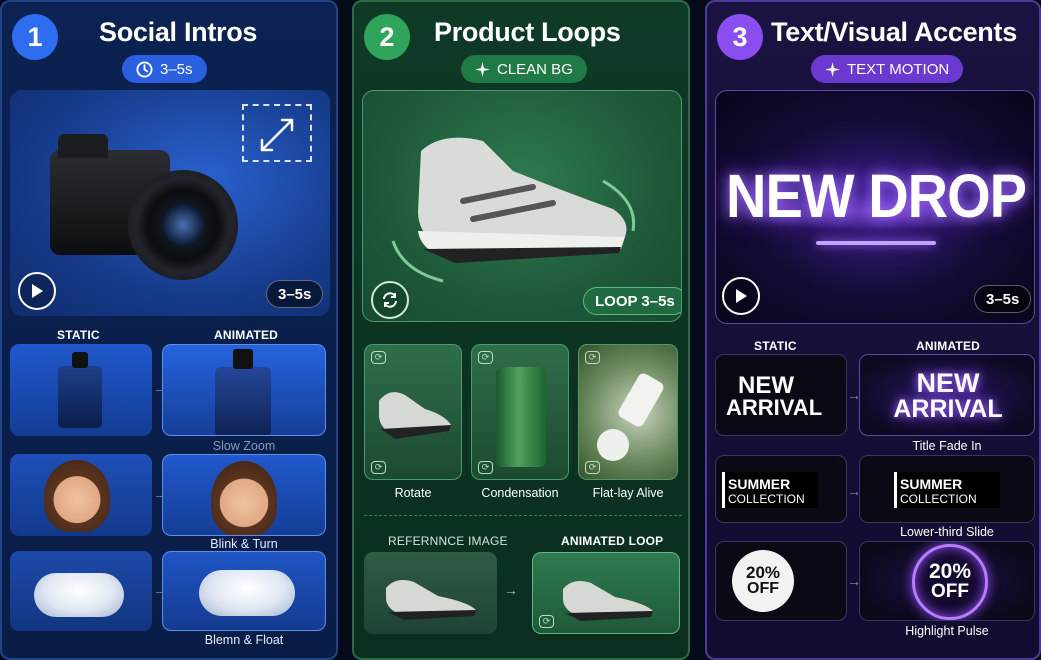  Describe the element at coordinates (763, 572) in the screenshot. I see `static-text-line1: 20%` at that location.